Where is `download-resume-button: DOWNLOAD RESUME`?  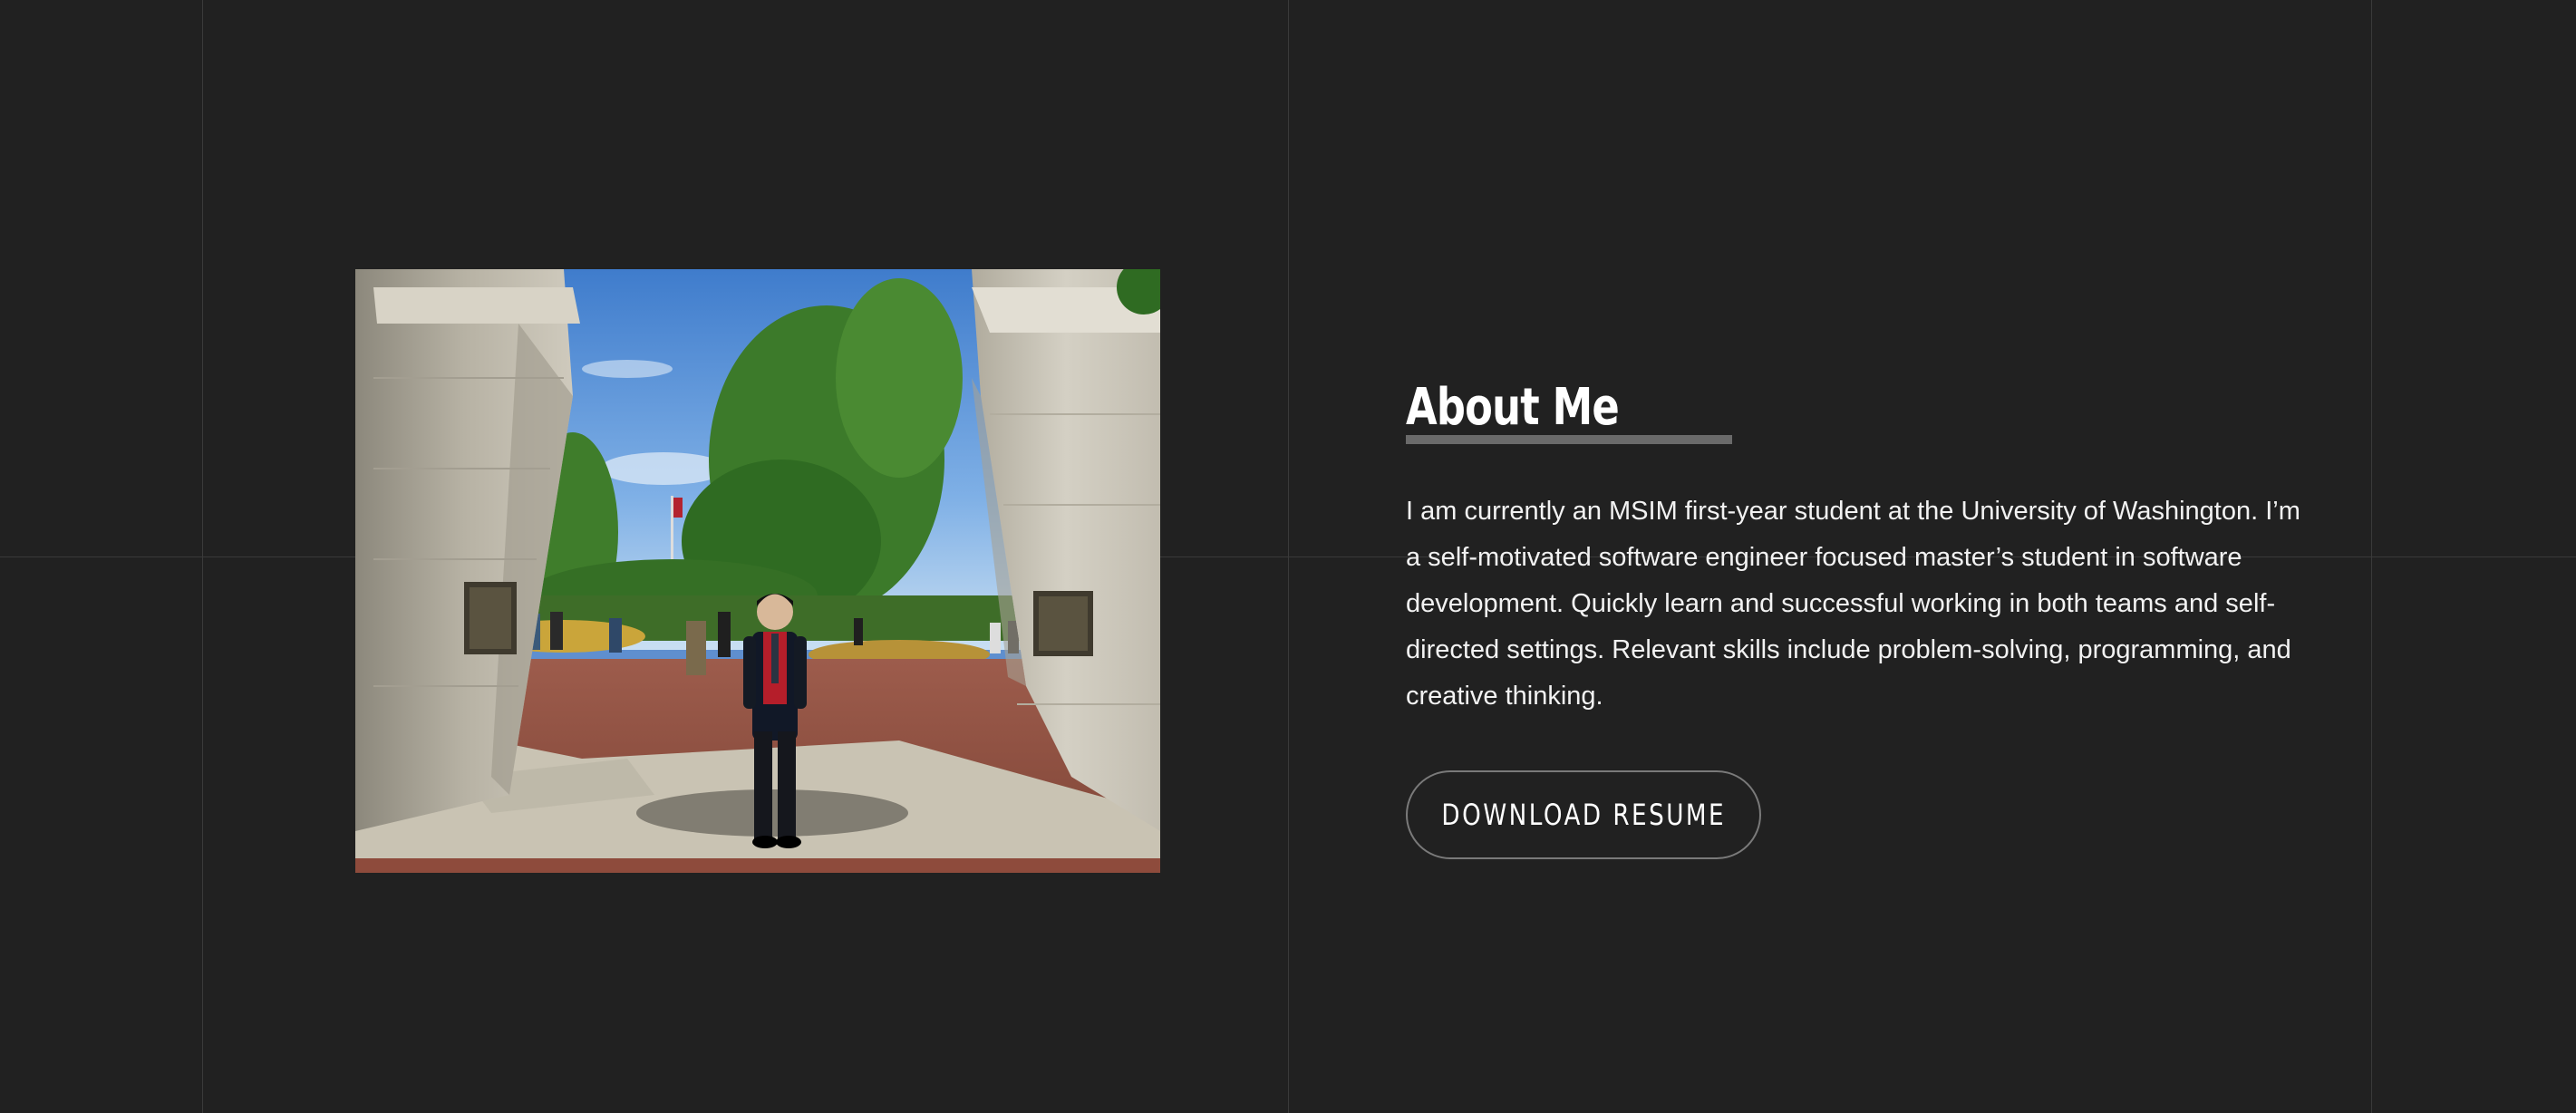
download-resume-button: DOWNLOAD RESUME is located at coordinates (1583, 814).